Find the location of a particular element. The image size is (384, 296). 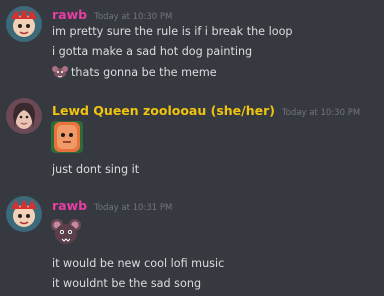

avatar-zoolooau is located at coordinates (24, 116).